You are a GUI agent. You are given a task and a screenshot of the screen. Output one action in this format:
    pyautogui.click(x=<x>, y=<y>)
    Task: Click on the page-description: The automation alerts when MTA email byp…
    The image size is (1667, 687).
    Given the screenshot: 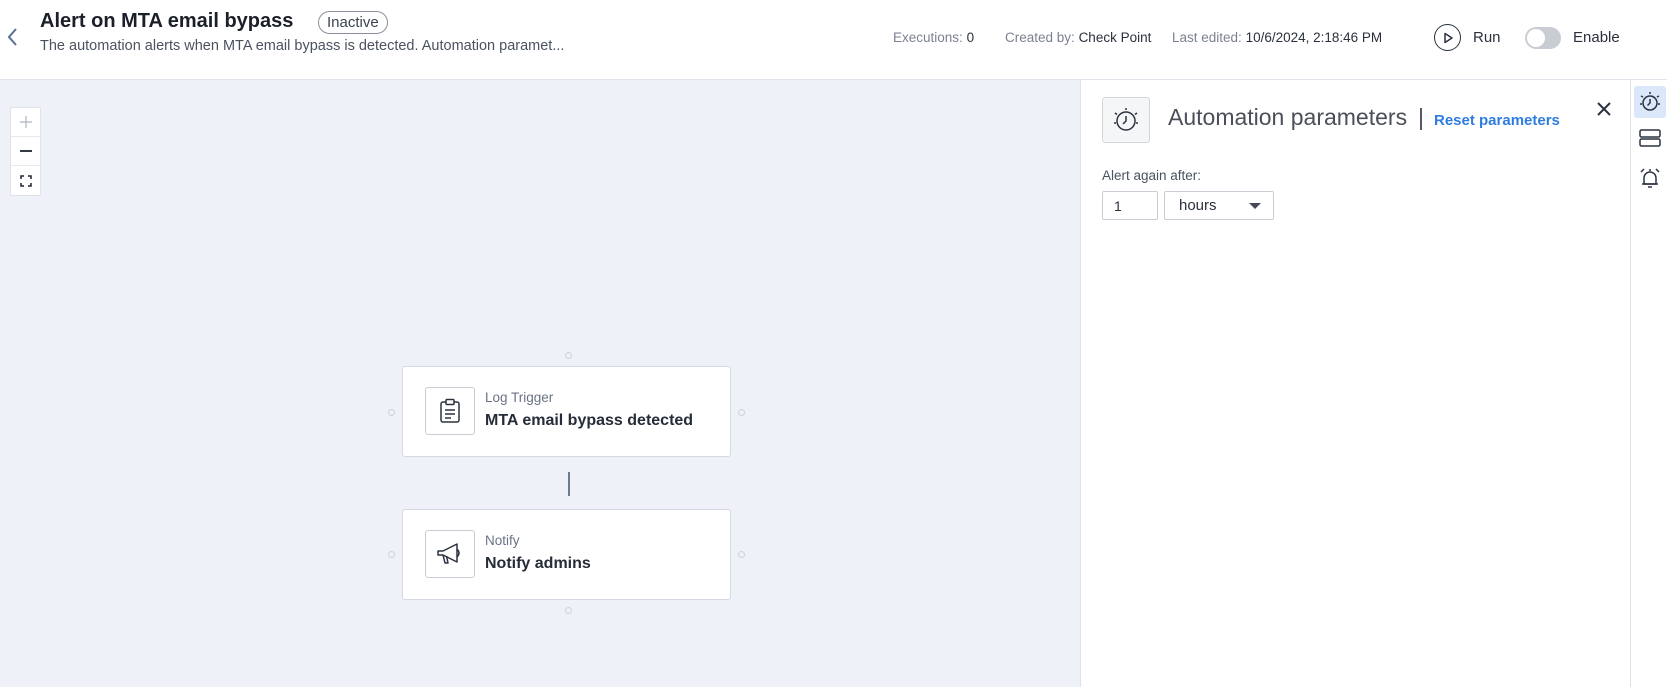 What is the action you would take?
    pyautogui.click(x=302, y=46)
    